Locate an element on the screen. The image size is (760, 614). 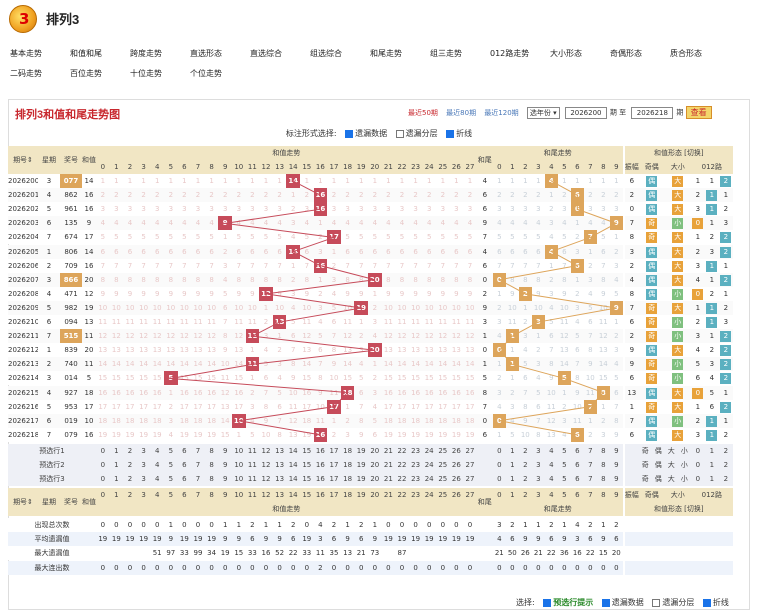
pred-sum-cell: 22 is located at coordinates (402, 479).